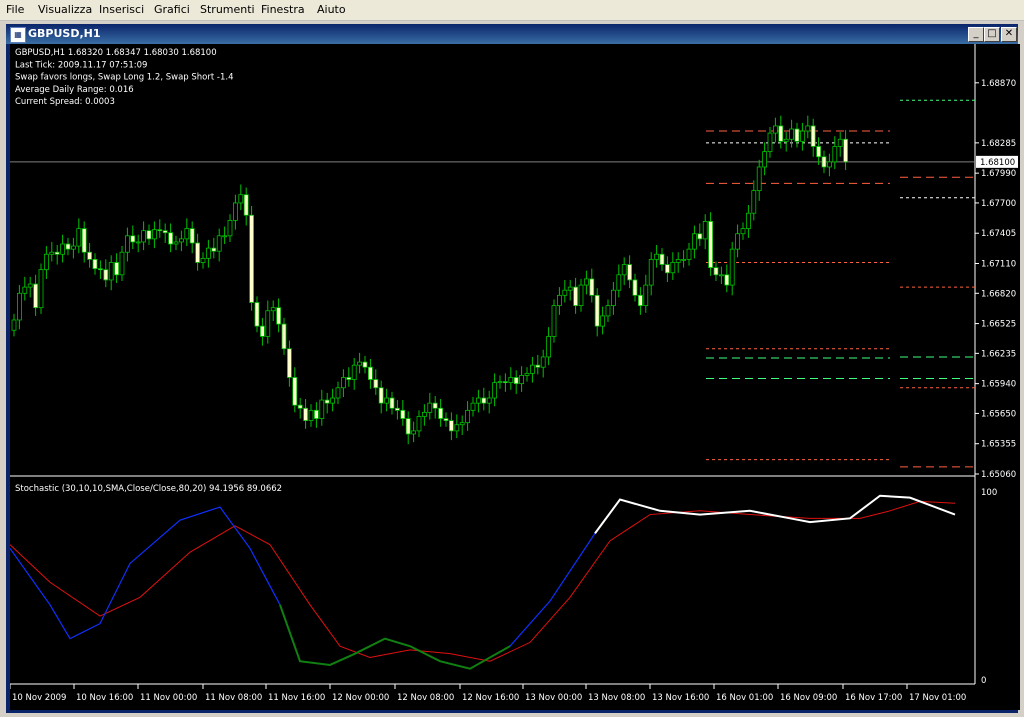  What do you see at coordinates (15, 9) in the screenshot?
I see `menu-file: File` at bounding box center [15, 9].